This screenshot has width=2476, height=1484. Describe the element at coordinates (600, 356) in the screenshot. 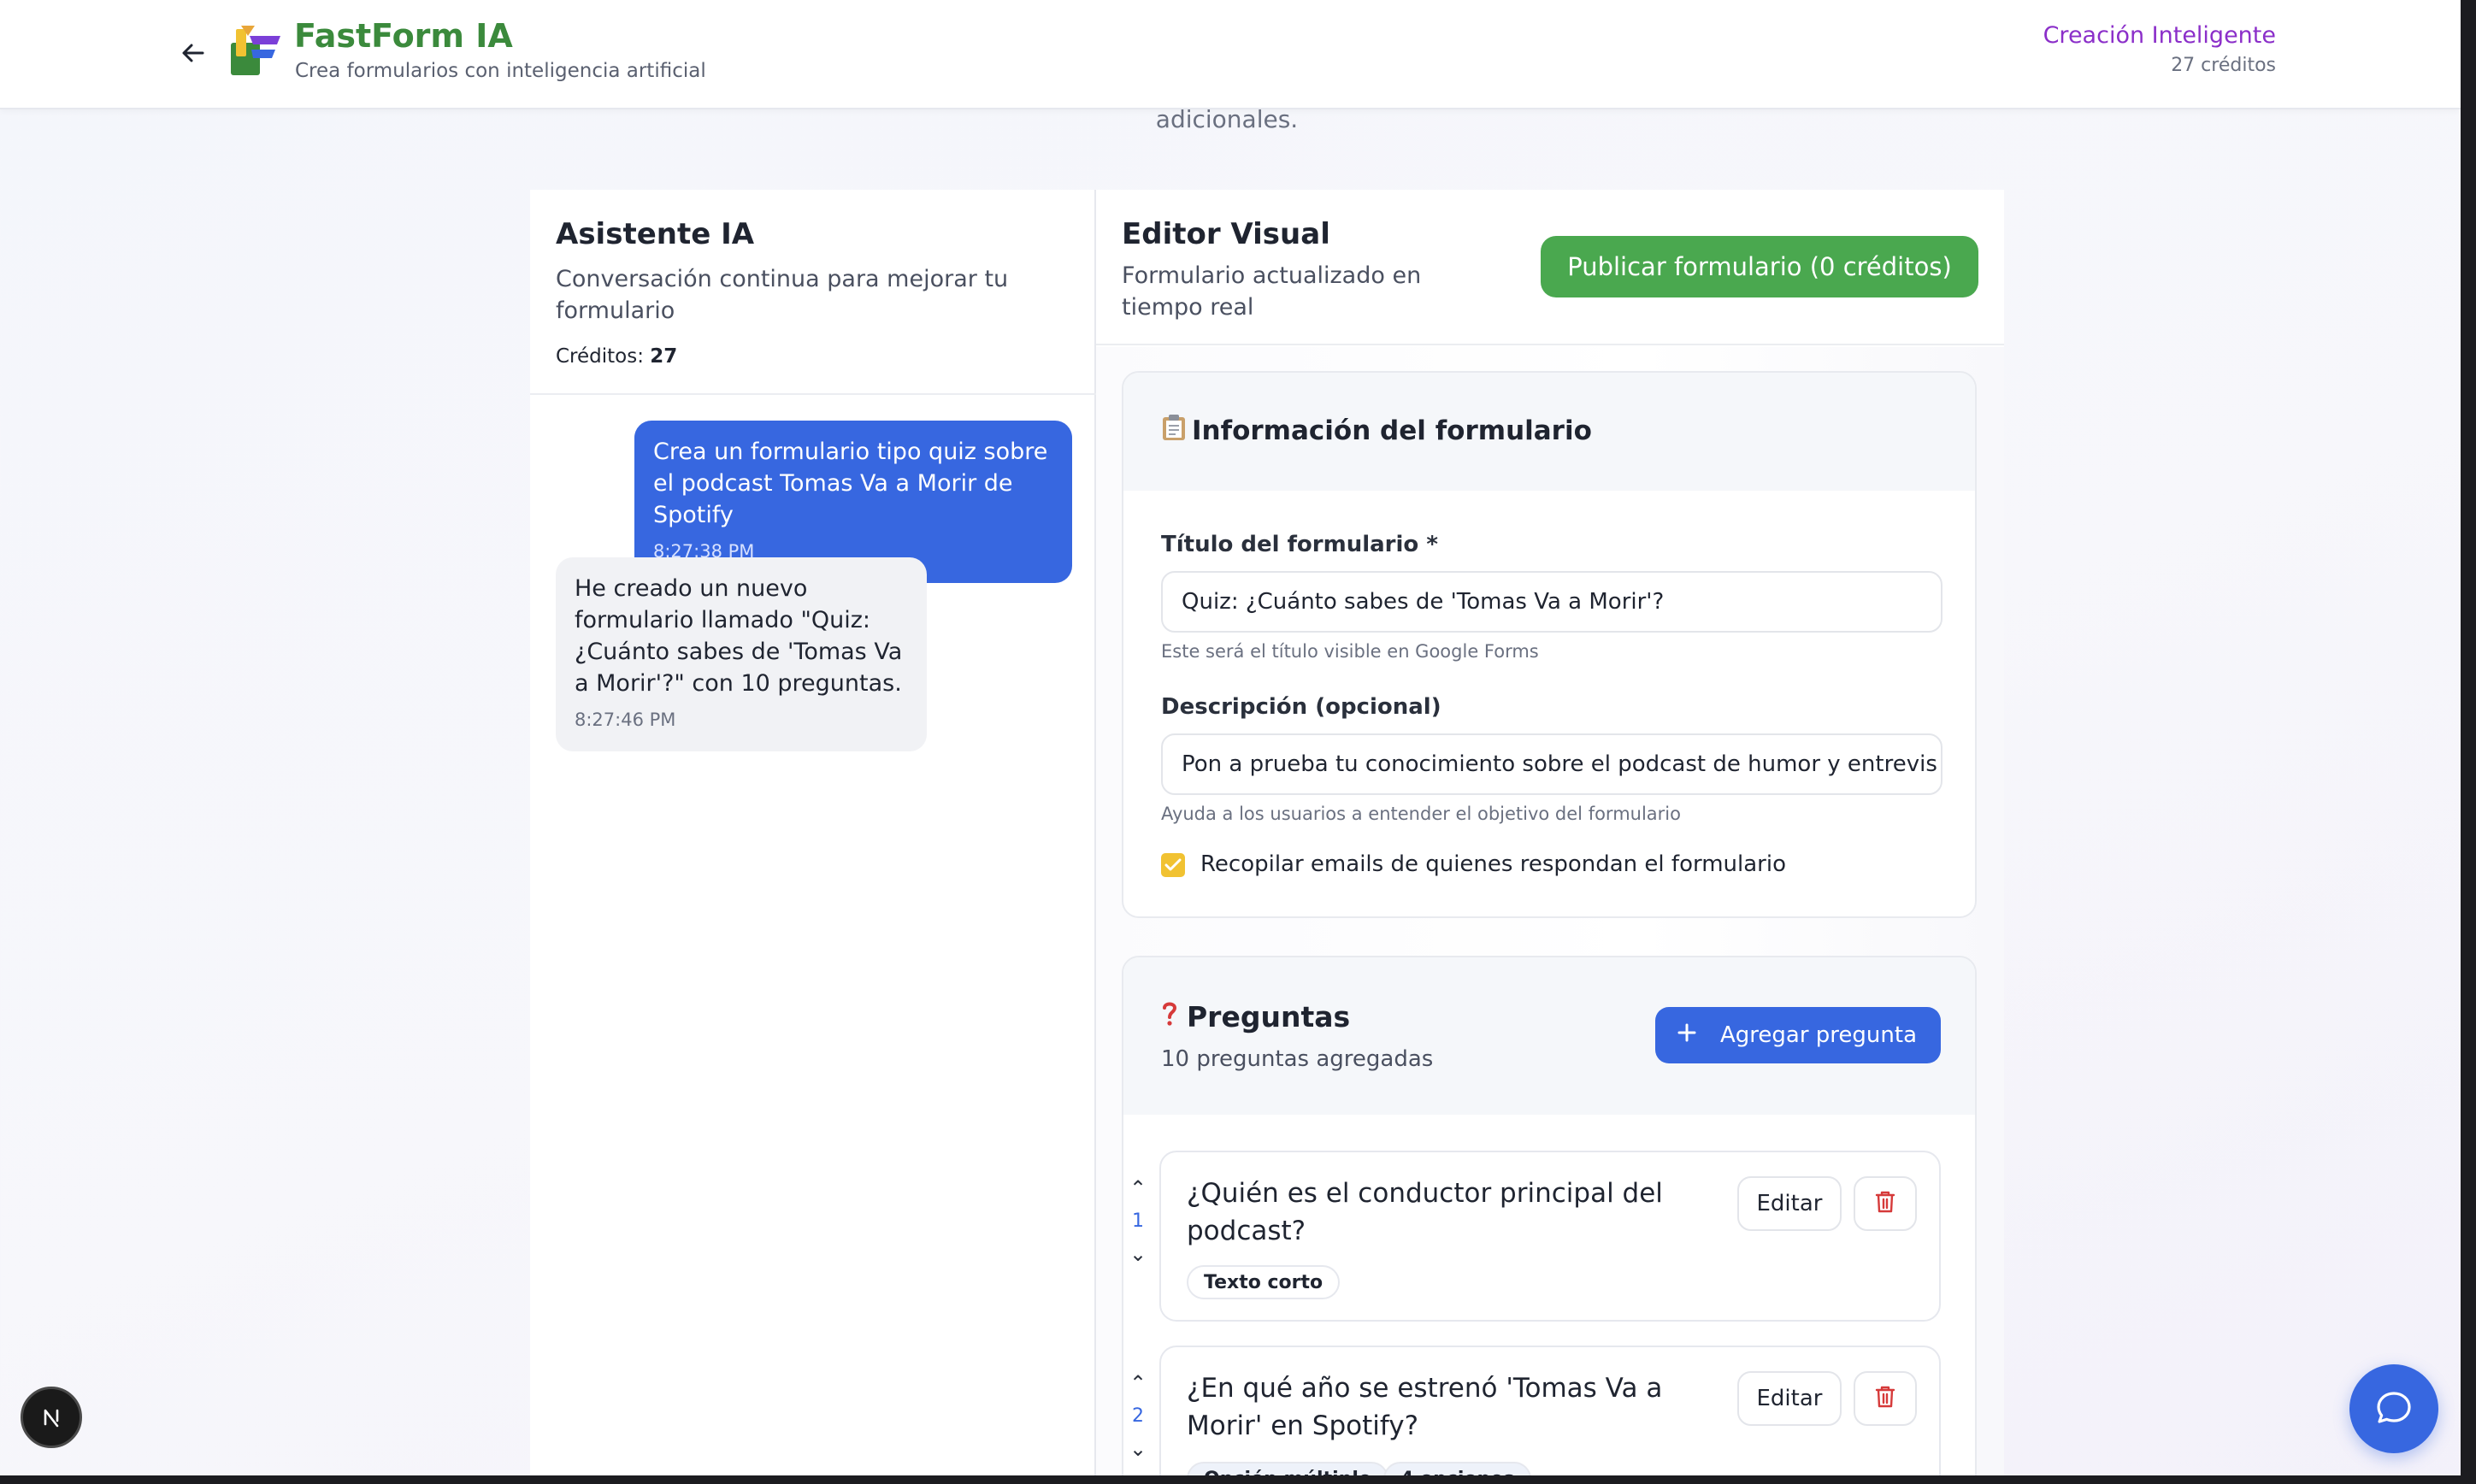

I see `credits-label: Créditos:` at that location.